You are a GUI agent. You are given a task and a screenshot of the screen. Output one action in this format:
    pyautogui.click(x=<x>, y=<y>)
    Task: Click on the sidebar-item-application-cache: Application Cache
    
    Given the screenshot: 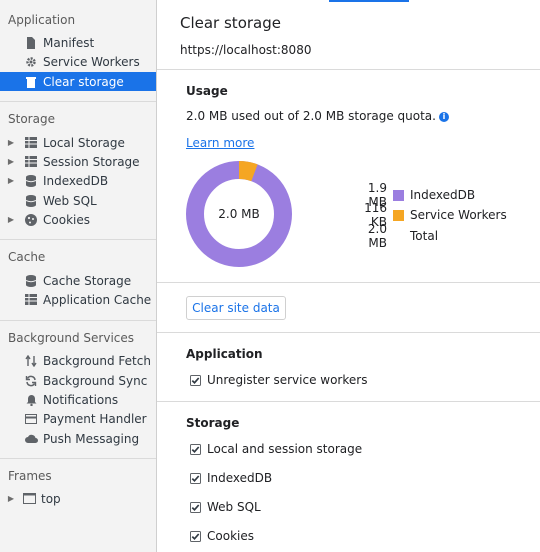 What is the action you would take?
    pyautogui.click(x=78, y=299)
    